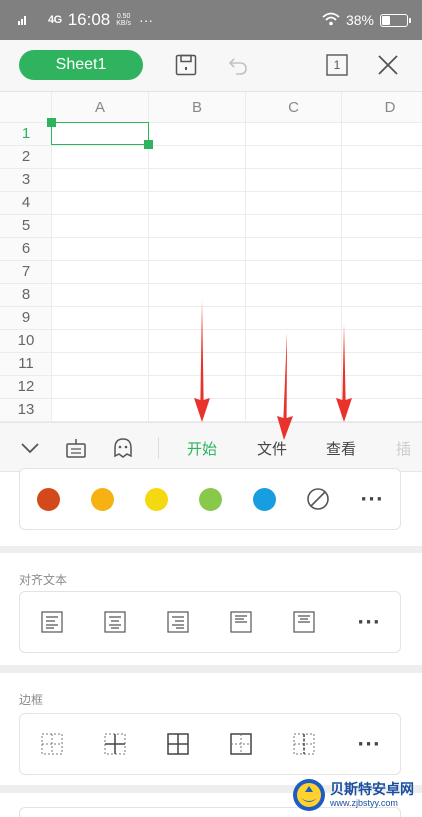  I want to click on row-header-4: 4, so click(26, 202).